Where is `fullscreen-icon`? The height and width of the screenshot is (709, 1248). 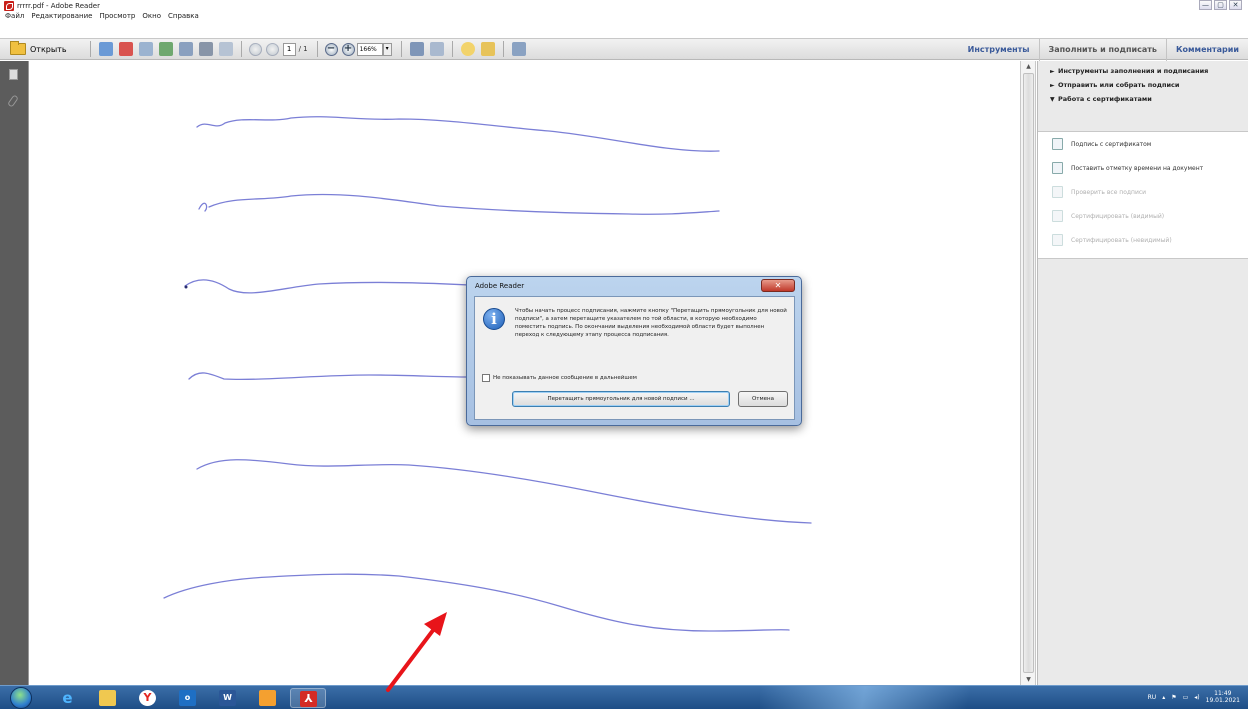 fullscreen-icon is located at coordinates (436, 49).